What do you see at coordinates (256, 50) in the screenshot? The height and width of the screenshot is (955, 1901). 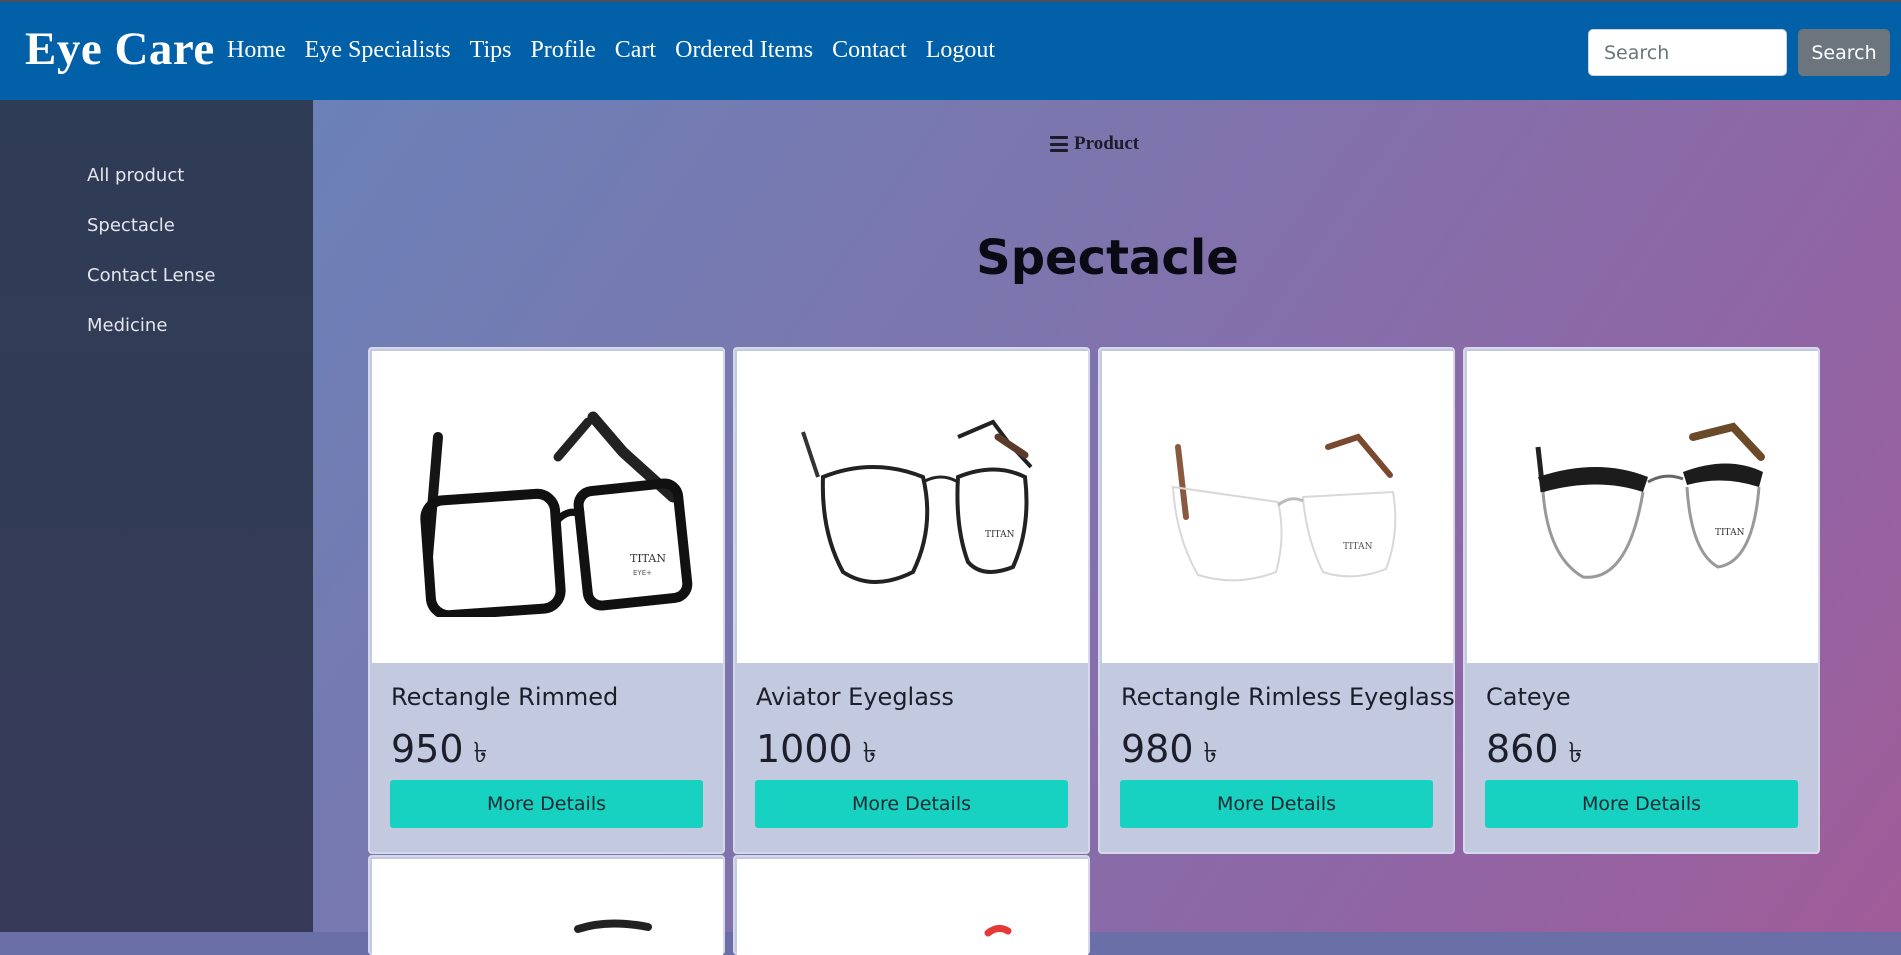 I see `nav-home: Home` at bounding box center [256, 50].